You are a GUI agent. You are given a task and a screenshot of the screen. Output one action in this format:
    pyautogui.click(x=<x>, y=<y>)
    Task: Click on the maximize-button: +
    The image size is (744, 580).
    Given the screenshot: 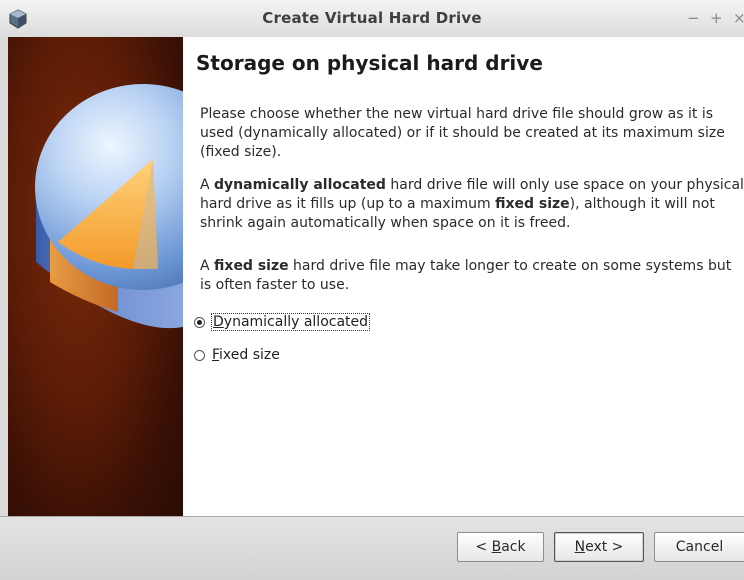 What is the action you would take?
    pyautogui.click(x=716, y=18)
    